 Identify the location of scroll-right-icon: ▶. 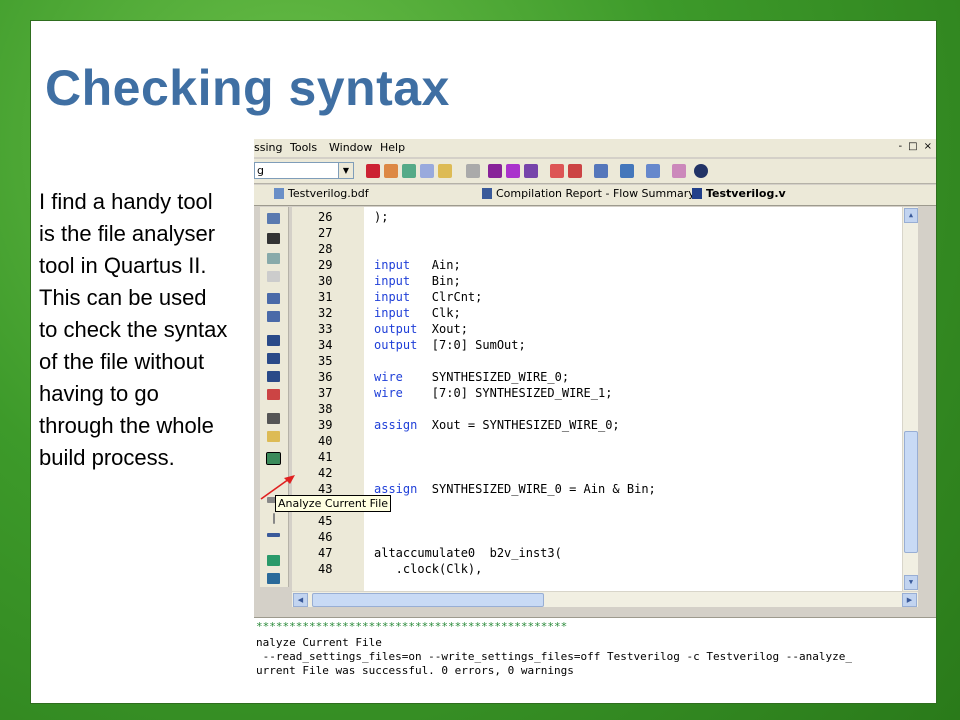
(909, 600).